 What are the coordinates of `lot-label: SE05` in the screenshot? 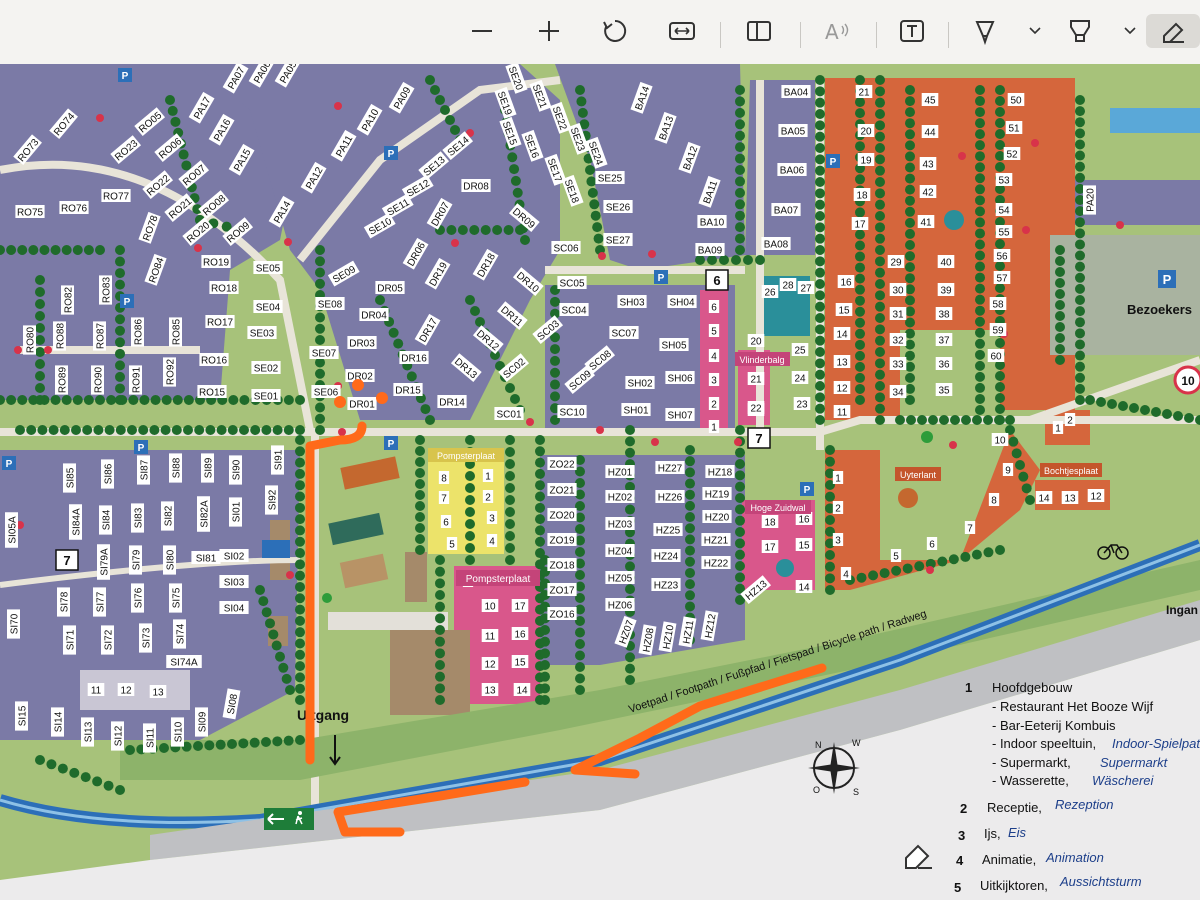 It's located at (268, 268).